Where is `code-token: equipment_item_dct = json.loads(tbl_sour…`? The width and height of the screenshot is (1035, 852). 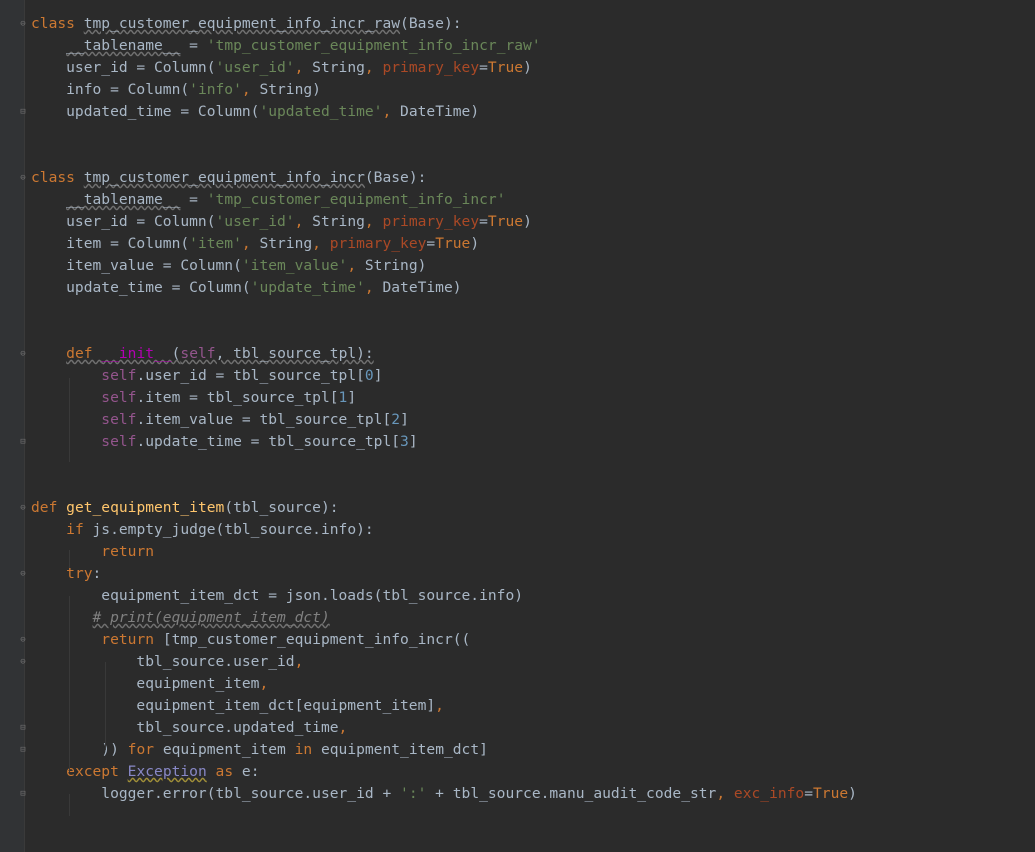
code-token: equipment_item_dct = json.loads(tbl_sour… is located at coordinates (277, 595).